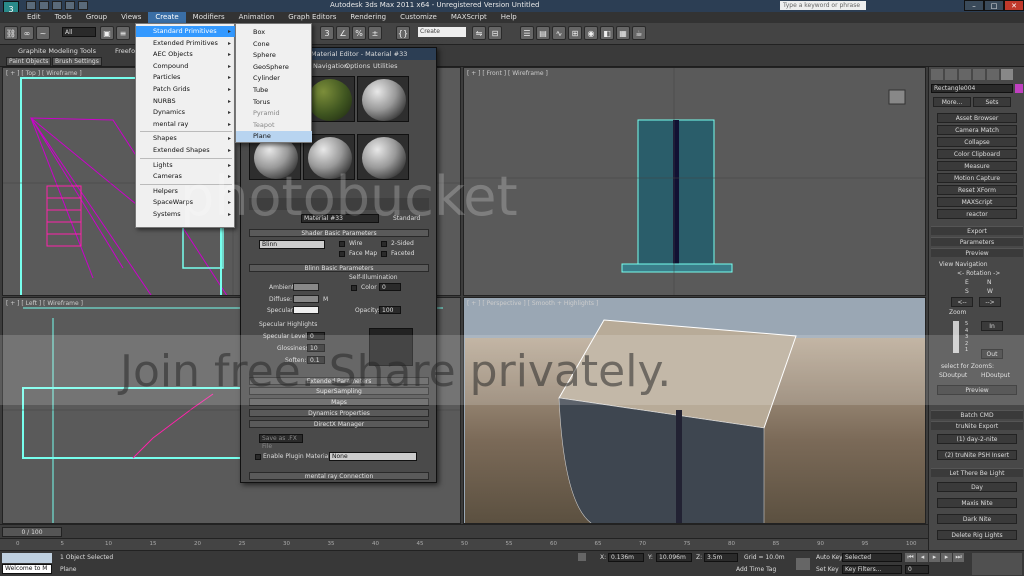 The width and height of the screenshot is (1024, 576). What do you see at coordinates (339, 413) in the screenshot?
I see `rollout-dynamics-properties: Dynamics Properties` at bounding box center [339, 413].